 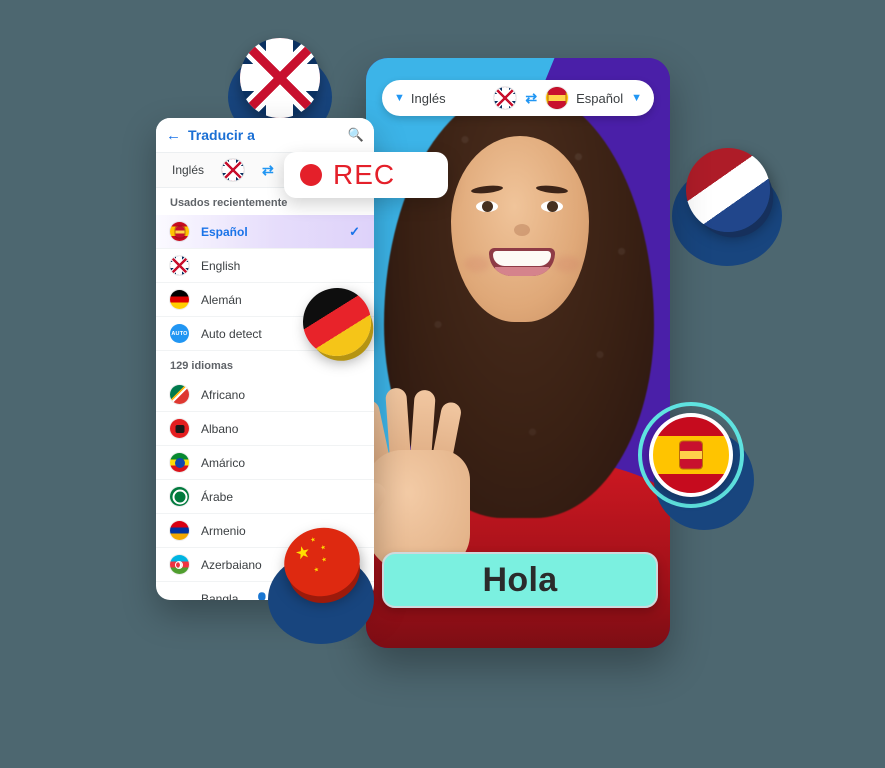 I want to click on search-icon: 🔍, so click(x=356, y=135).